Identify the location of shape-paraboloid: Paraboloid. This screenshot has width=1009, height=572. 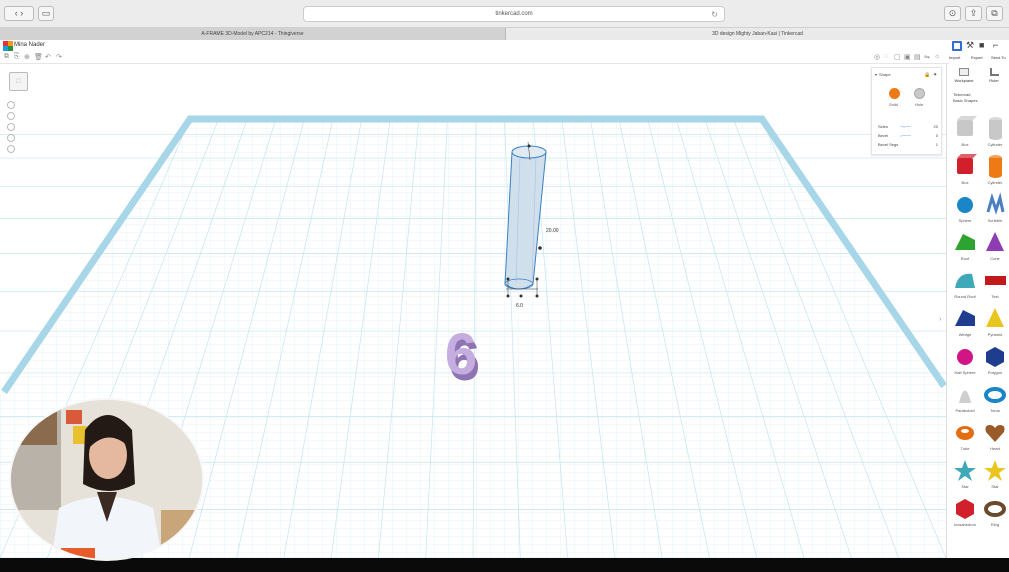
(965, 399).